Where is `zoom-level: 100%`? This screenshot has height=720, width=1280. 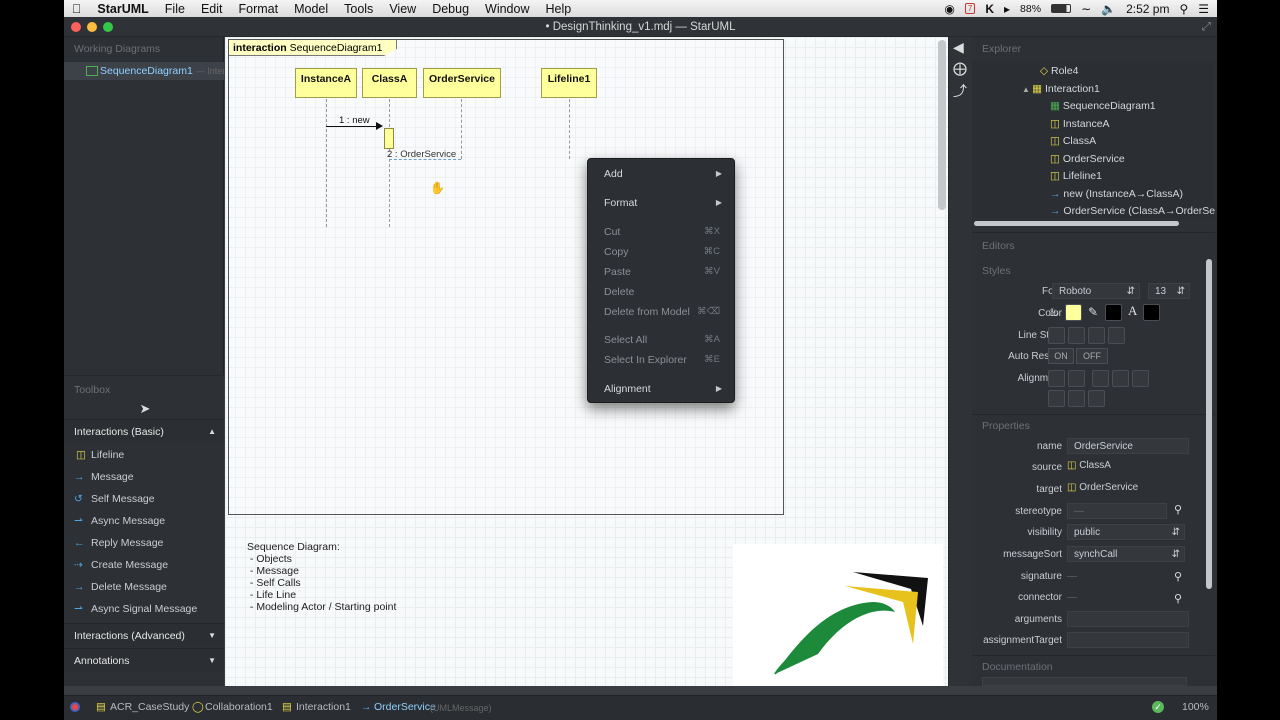 zoom-level: 100% is located at coordinates (1195, 707).